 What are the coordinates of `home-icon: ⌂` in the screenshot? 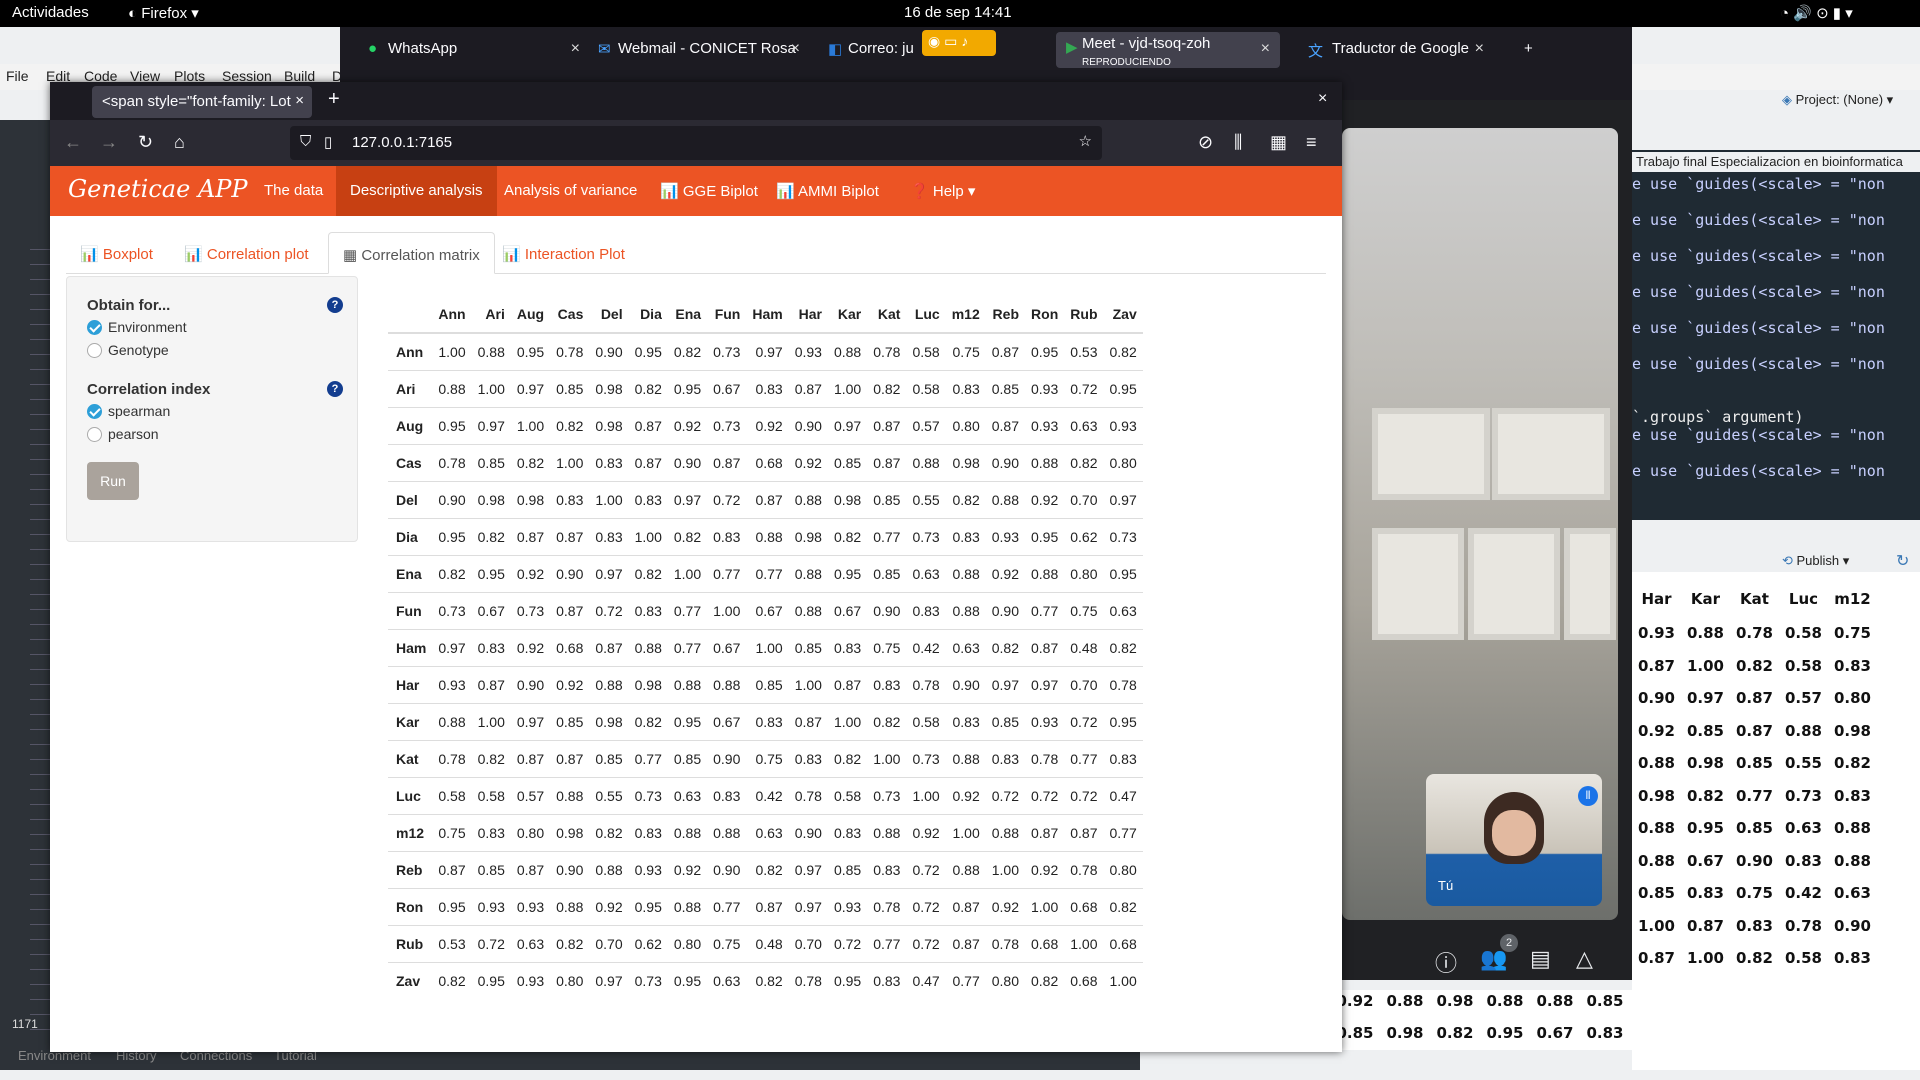 It's located at (179, 142).